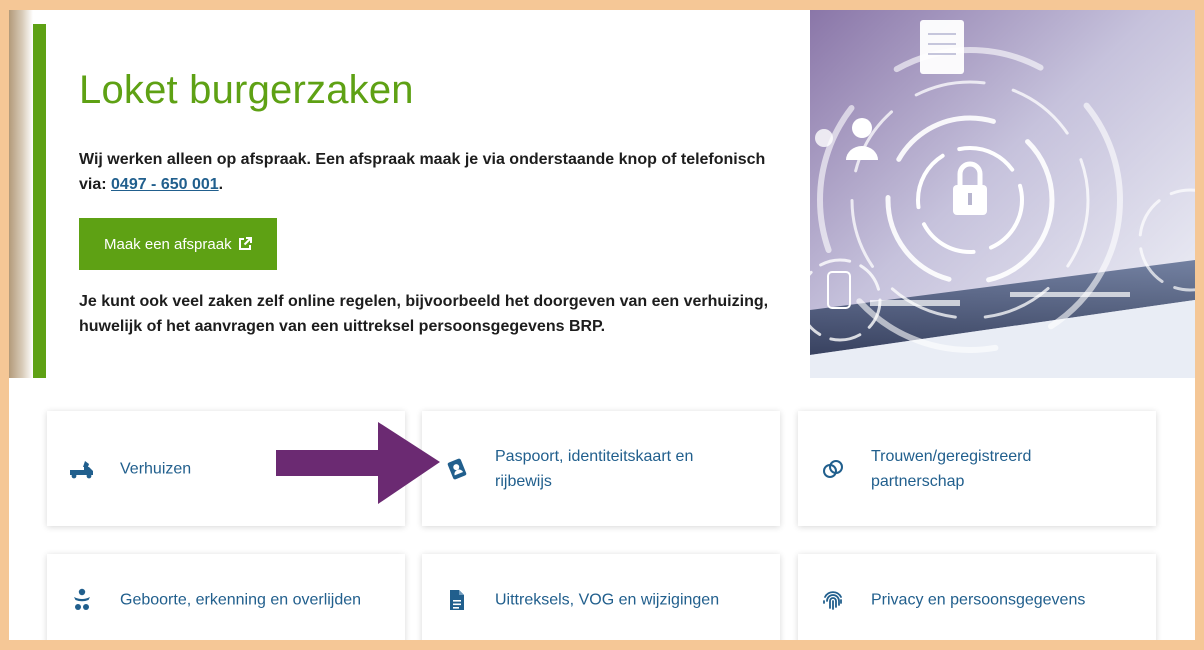 The image size is (1204, 650). I want to click on tile-paspoort: Paspoort, identiteitskaart en rijbewijs, so click(601, 468).